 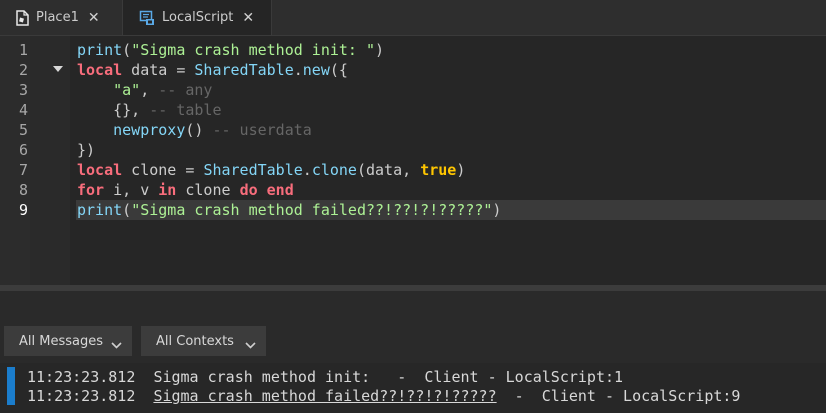 I want to click on code-line: "a", -- any, so click(x=451, y=90).